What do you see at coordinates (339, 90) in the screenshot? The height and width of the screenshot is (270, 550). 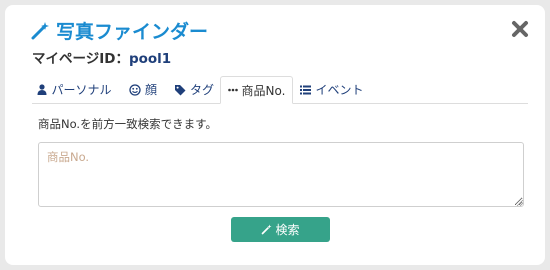 I see `tab-event-label: イベント` at bounding box center [339, 90].